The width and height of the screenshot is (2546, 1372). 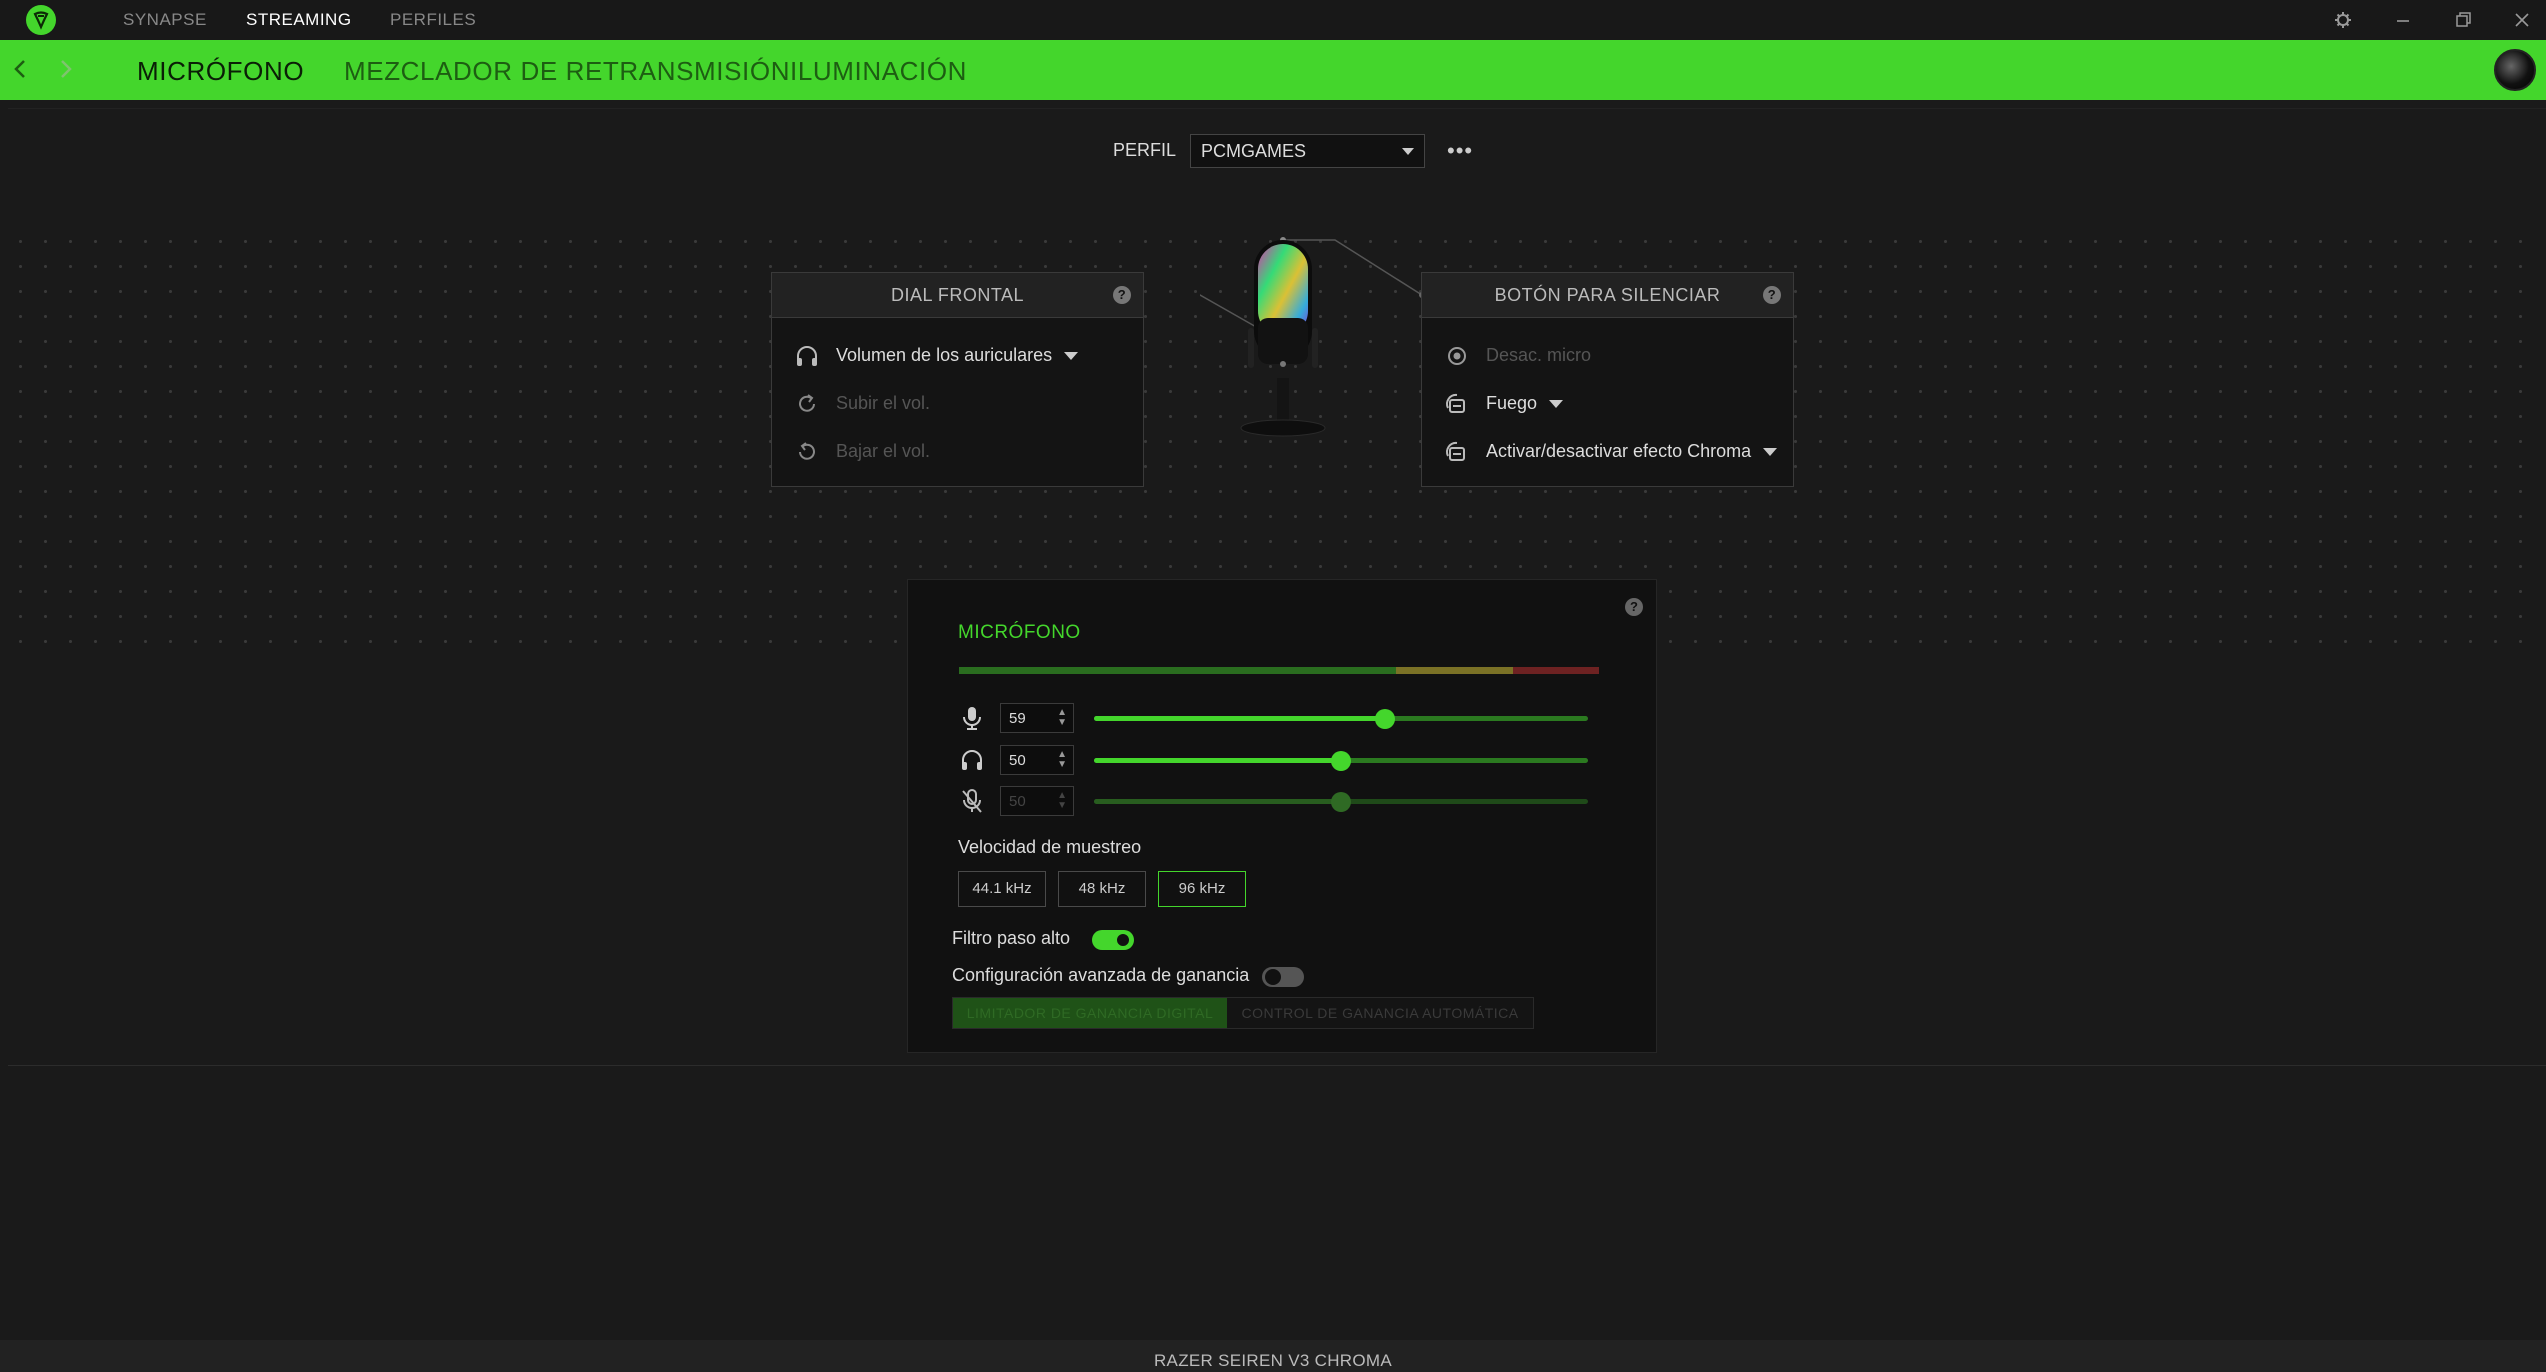 I want to click on settings-icon, so click(x=2343, y=20).